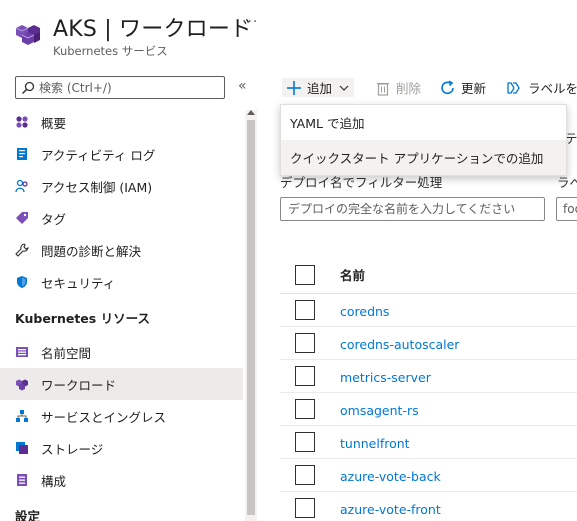  I want to click on search-input, so click(129, 87).